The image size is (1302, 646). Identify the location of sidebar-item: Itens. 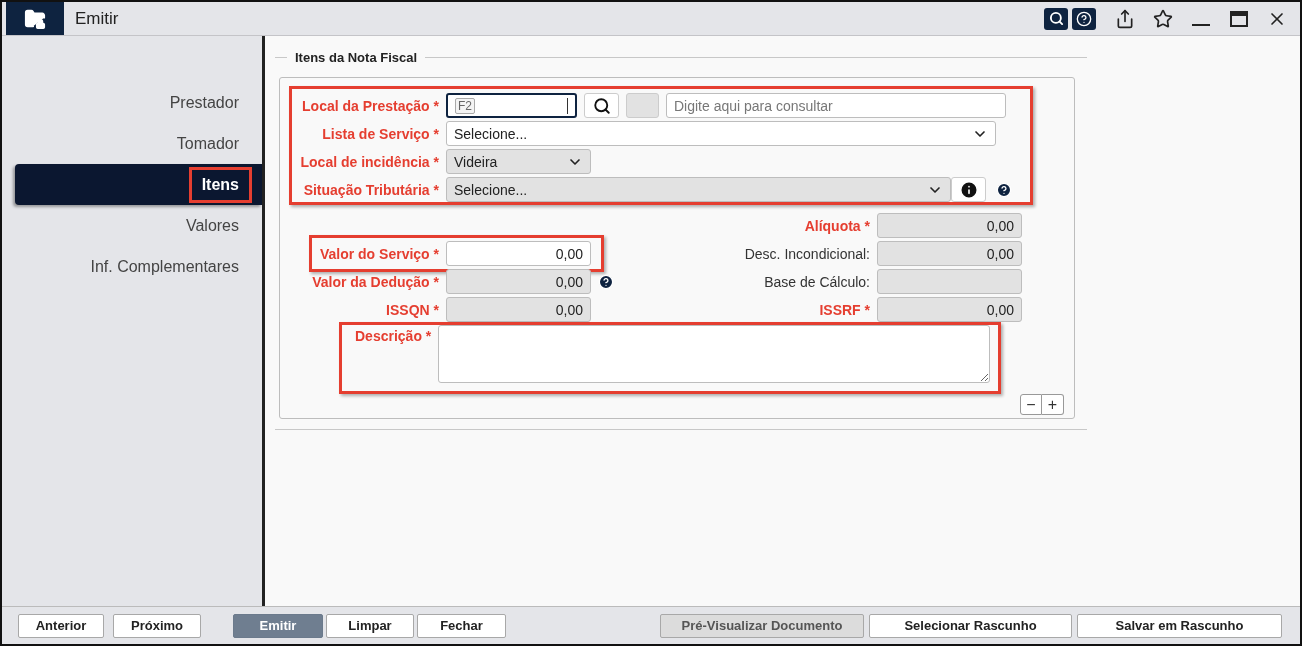
(138, 184).